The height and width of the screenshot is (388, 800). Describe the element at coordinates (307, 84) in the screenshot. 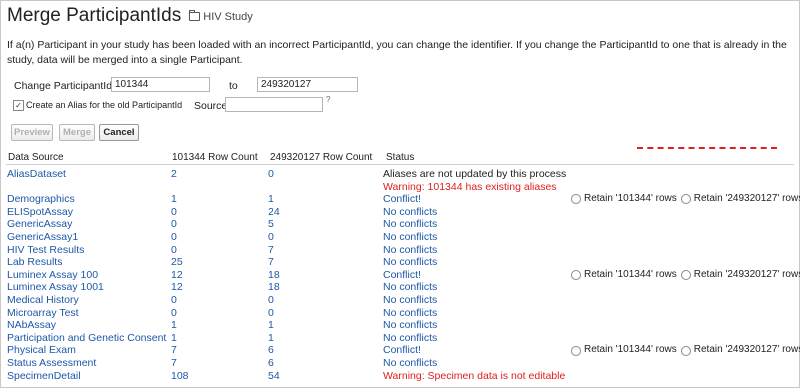

I see `to-participantid-input` at that location.